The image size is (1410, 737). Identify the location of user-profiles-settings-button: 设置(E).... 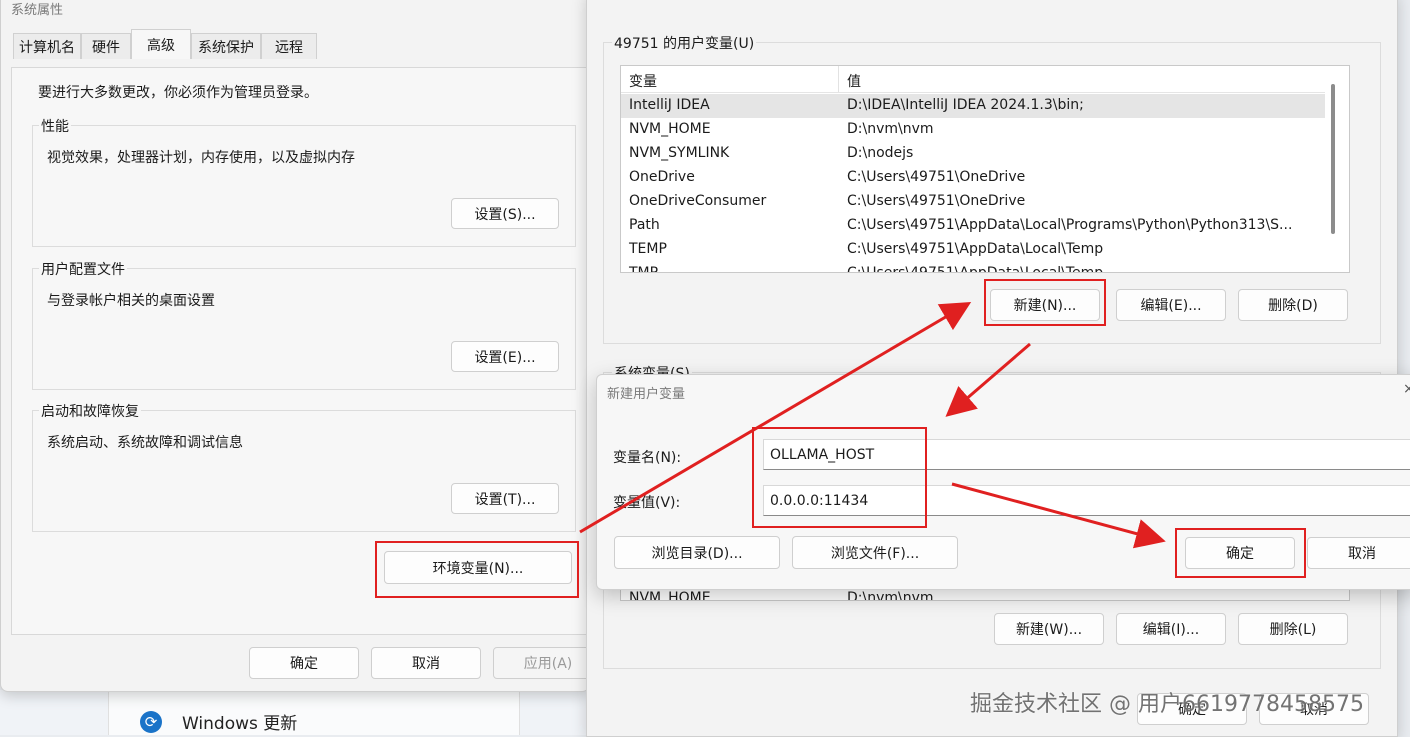
(505, 356).